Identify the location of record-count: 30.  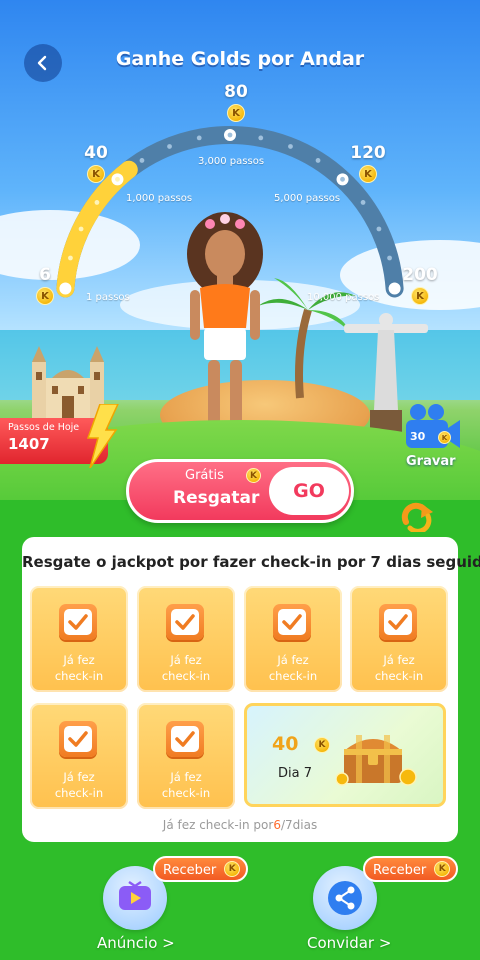
(418, 436).